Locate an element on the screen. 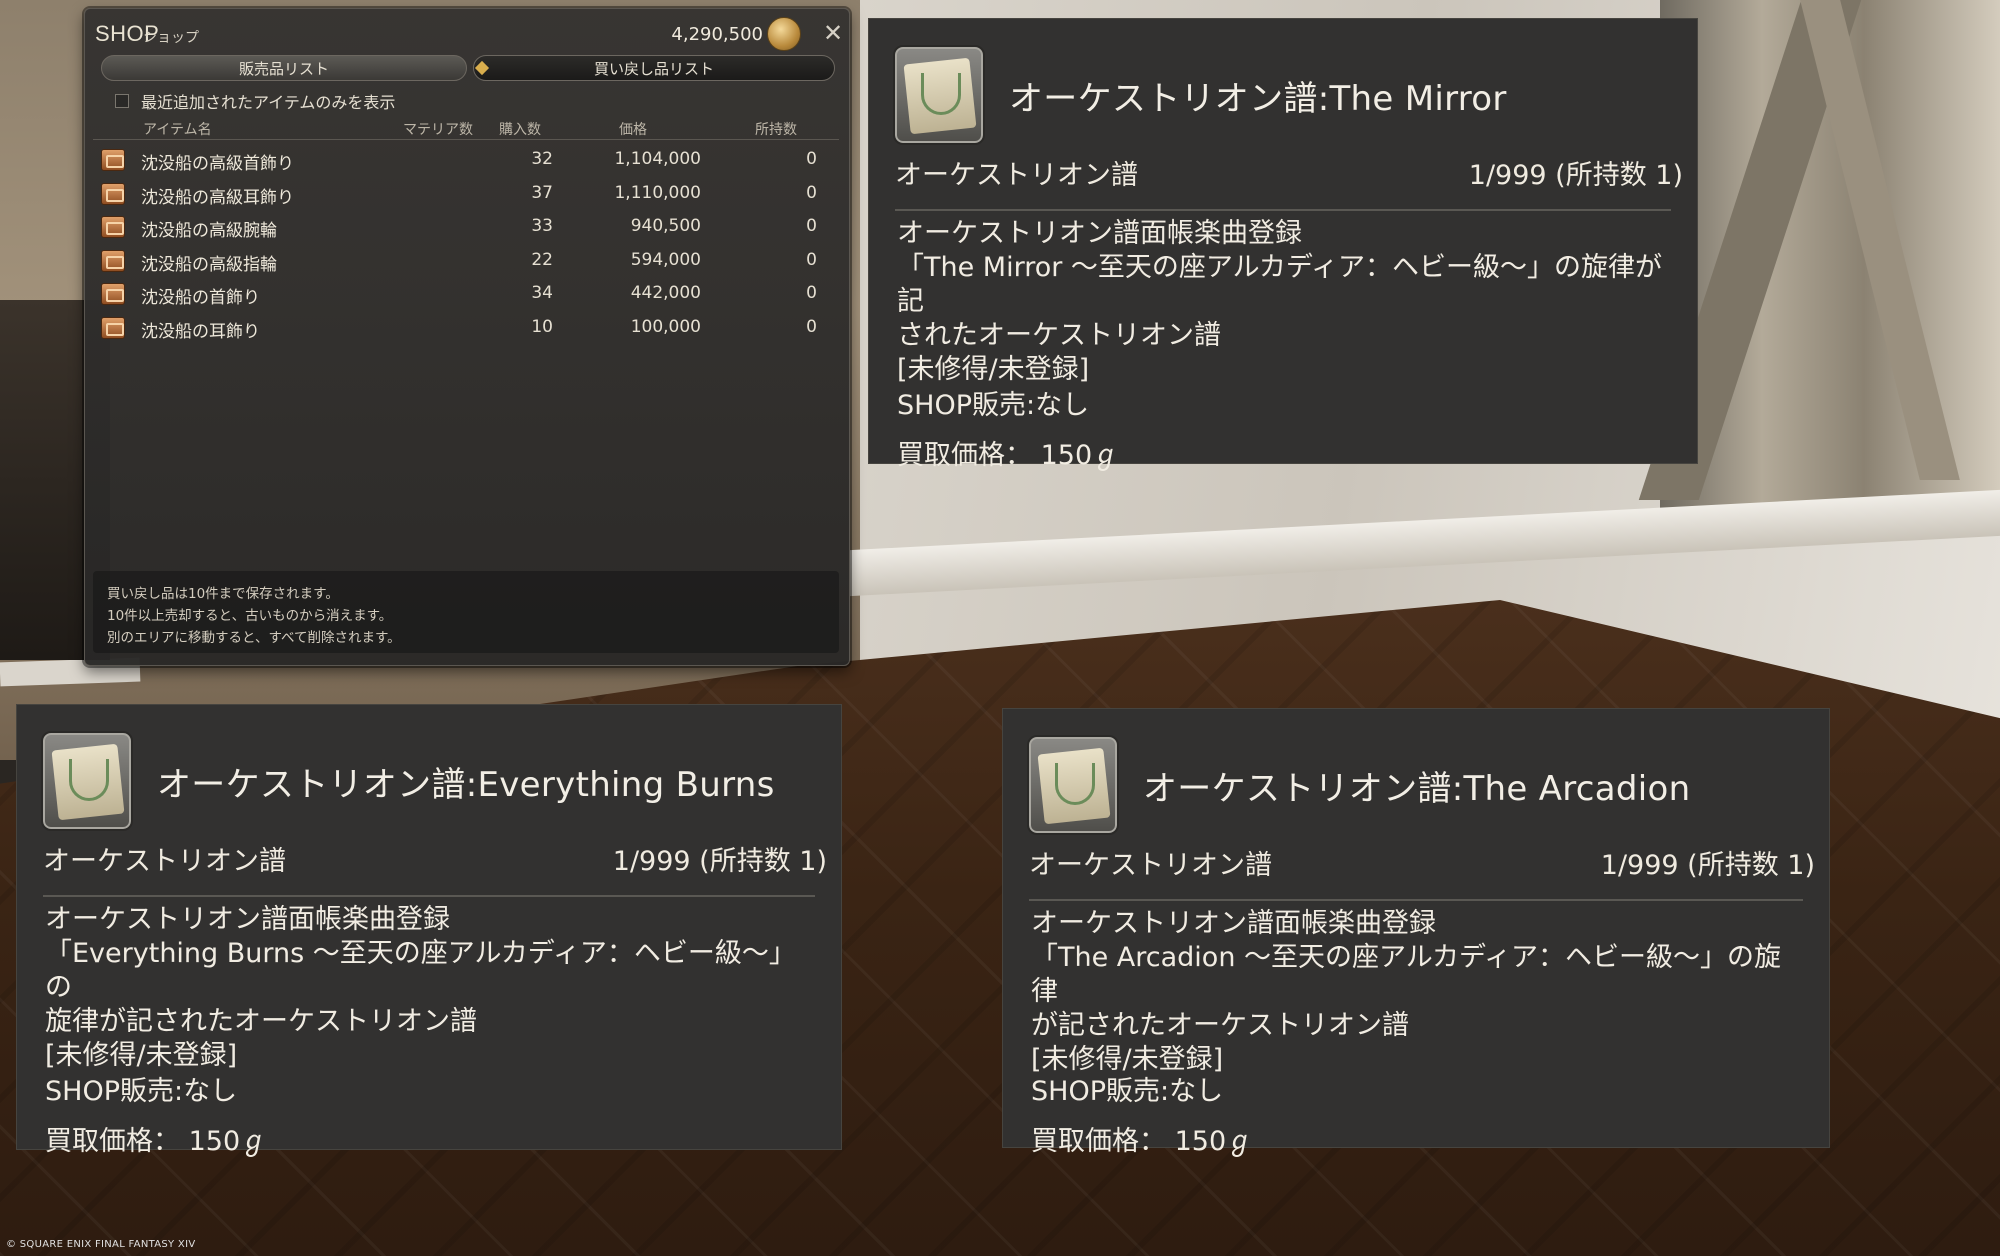 The height and width of the screenshot is (1256, 2000). item-price: 940,500 is located at coordinates (665, 226).